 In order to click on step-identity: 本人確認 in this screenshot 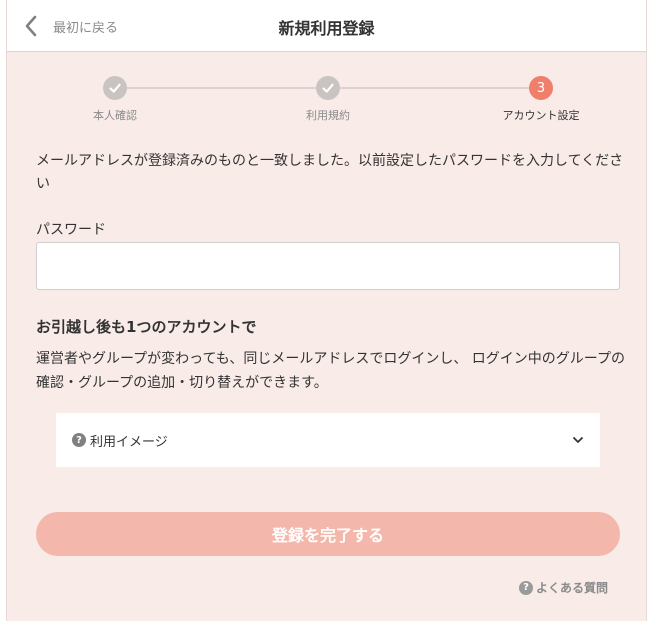, I will do `click(115, 99)`.